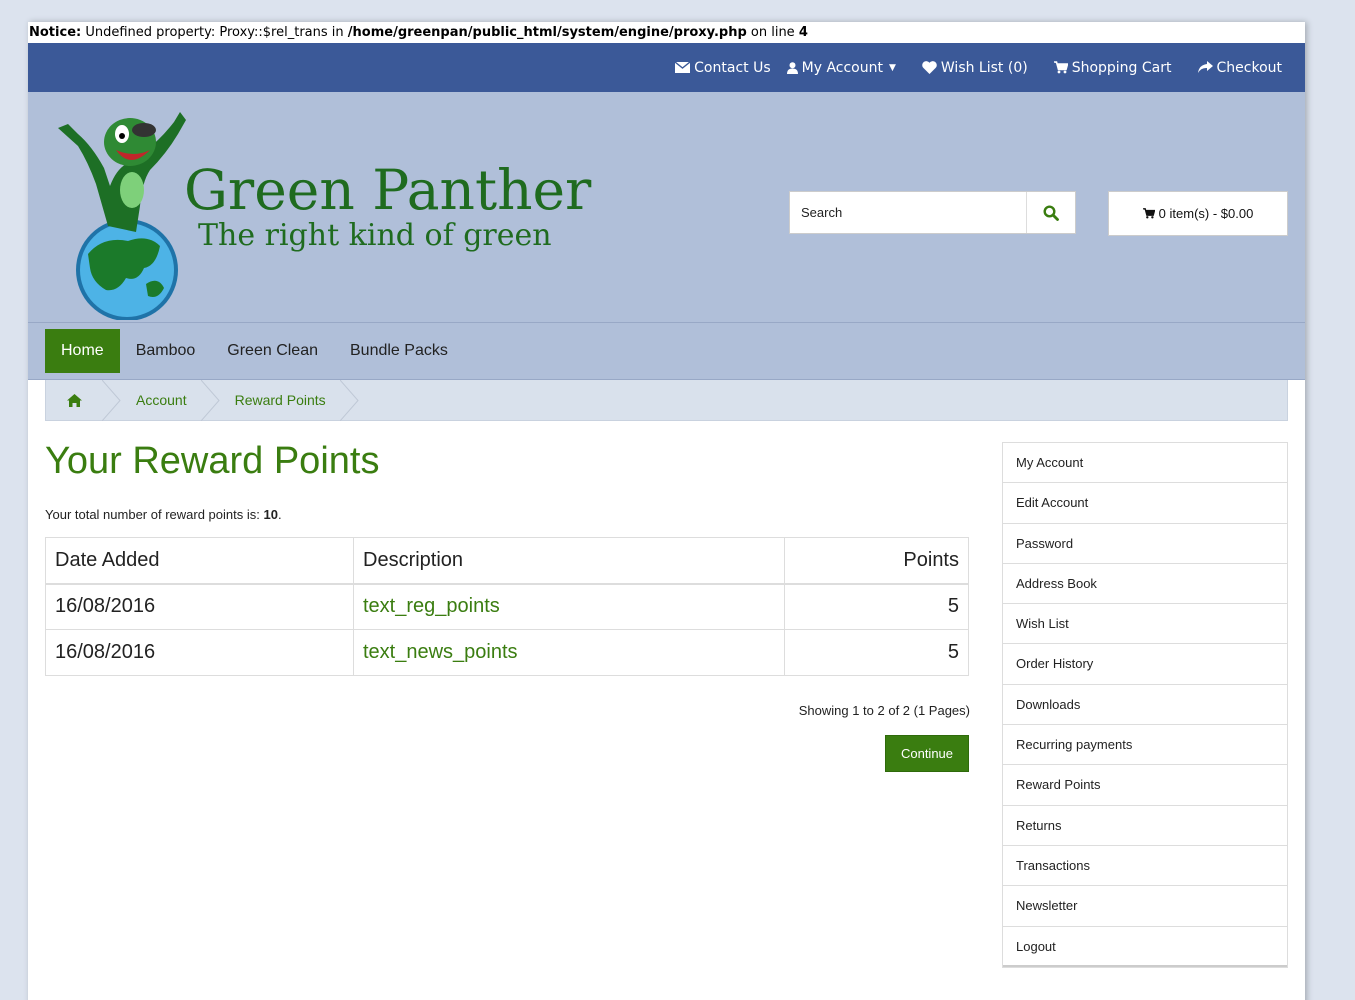  I want to click on notice-label: Notice:, so click(55, 32).